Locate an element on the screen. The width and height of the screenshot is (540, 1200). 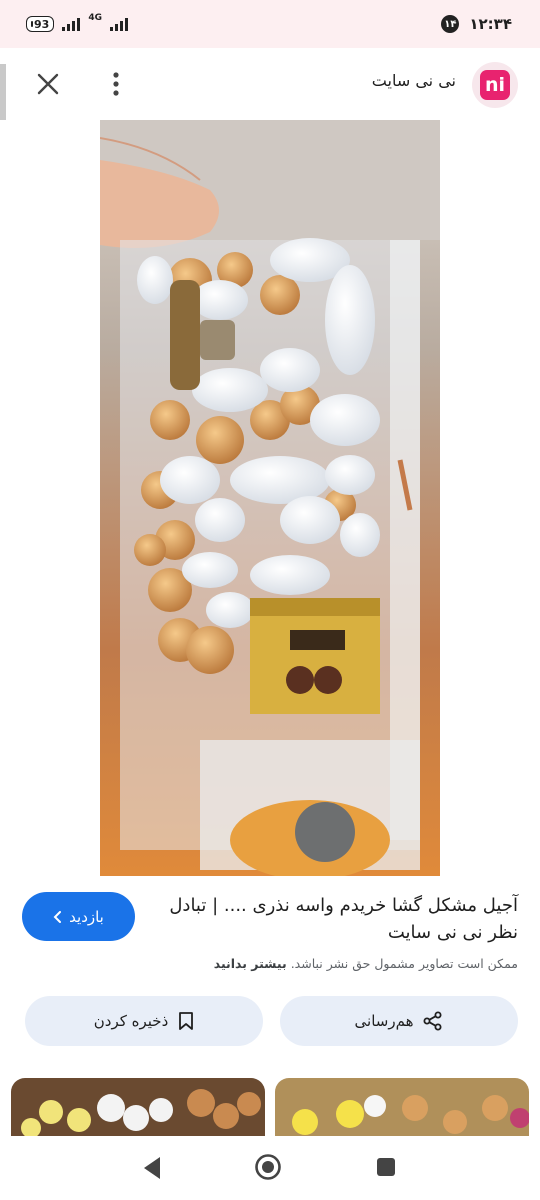
battery-icon: 93 is located at coordinates (40, 24).